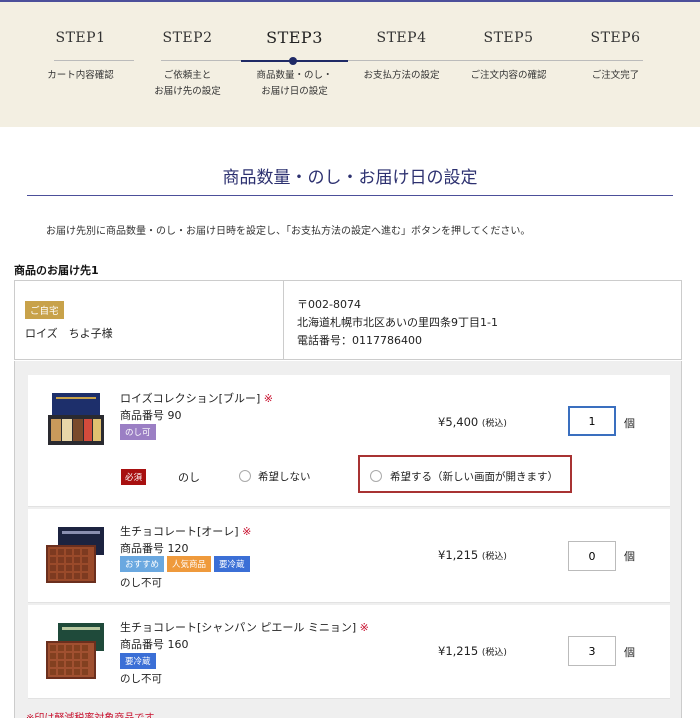  What do you see at coordinates (474, 476) in the screenshot?
I see `noshi-yes-label: 希望する（新しい画面が開きます）` at bounding box center [474, 476].